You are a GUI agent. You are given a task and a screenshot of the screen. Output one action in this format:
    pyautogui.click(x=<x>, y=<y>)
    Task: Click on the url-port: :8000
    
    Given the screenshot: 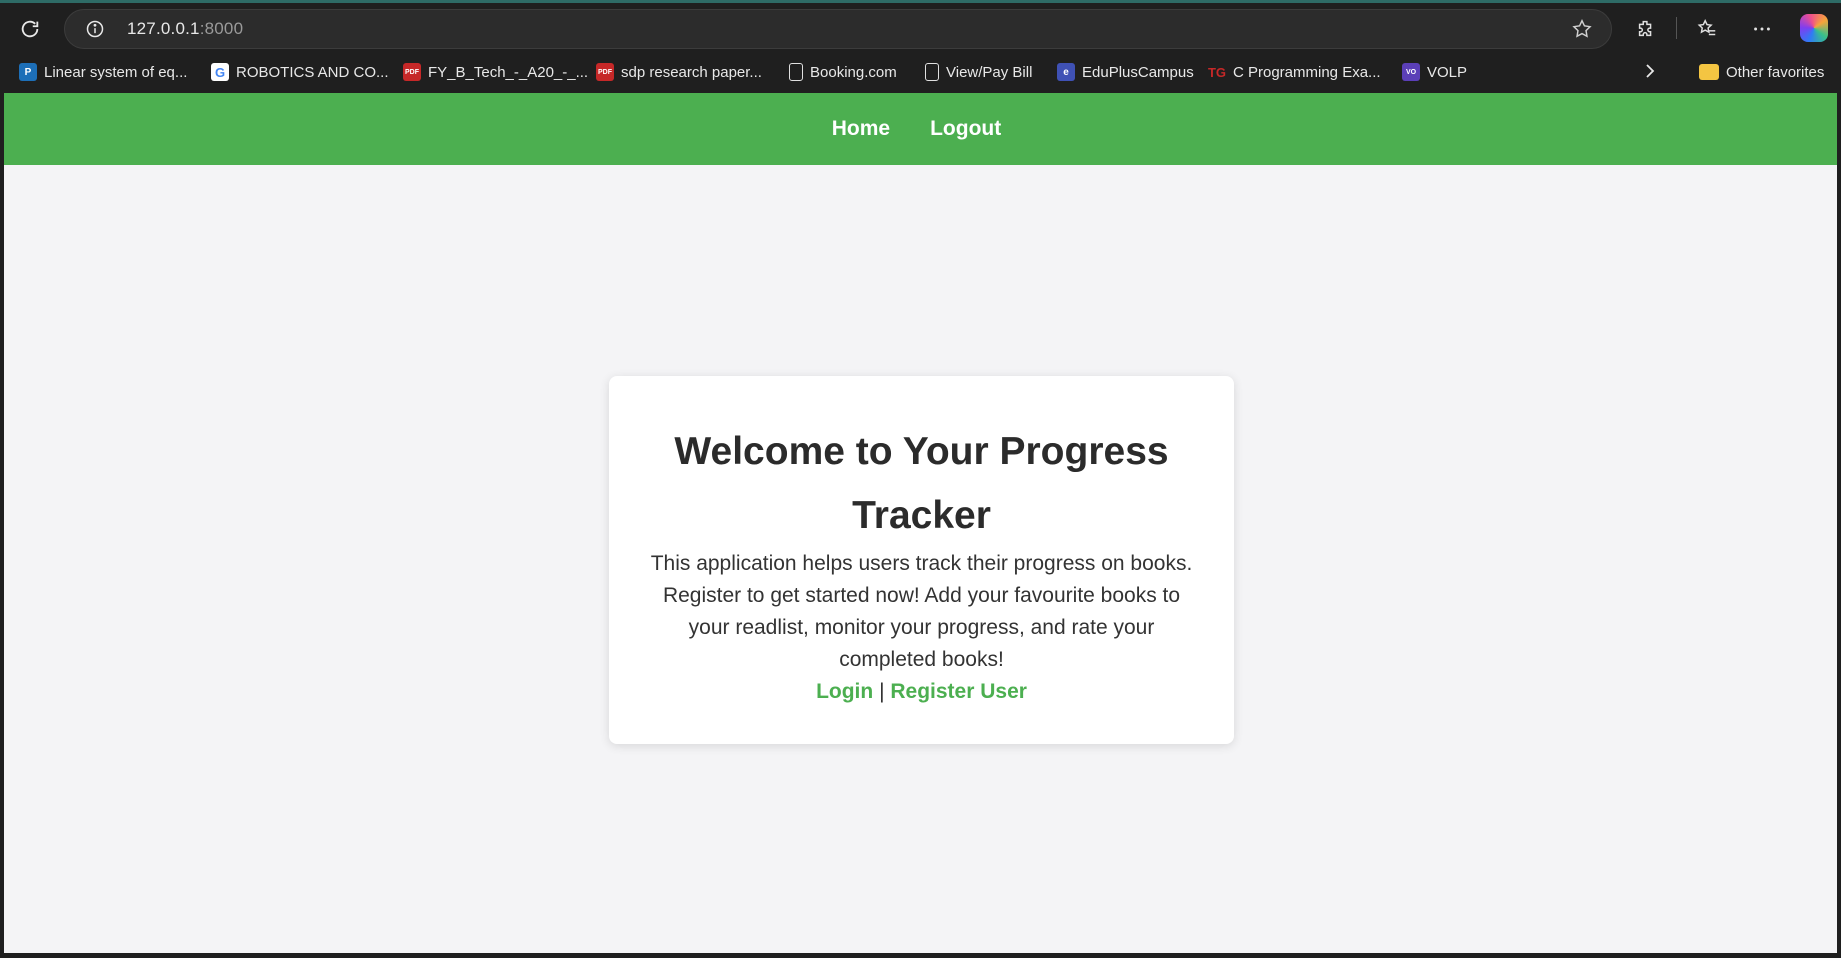 What is the action you would take?
    pyautogui.click(x=221, y=28)
    